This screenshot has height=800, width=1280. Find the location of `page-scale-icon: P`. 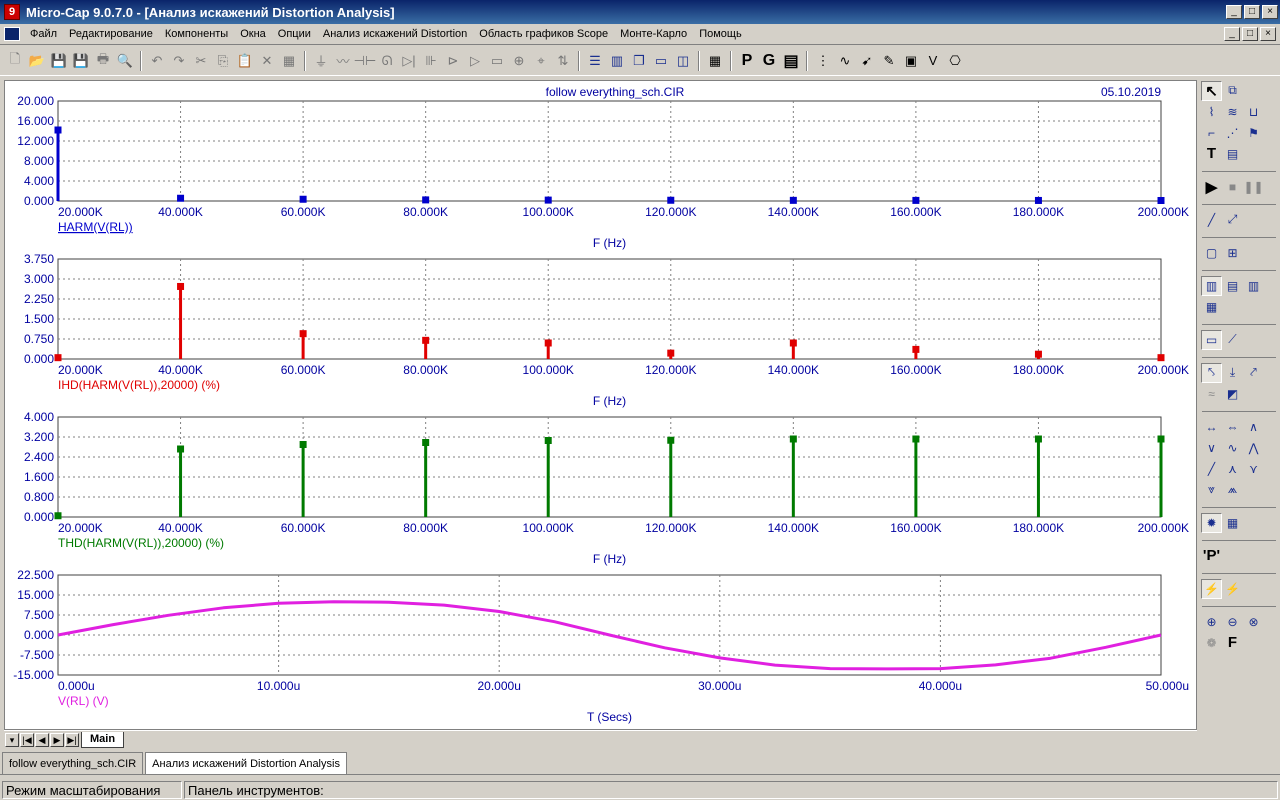

page-scale-icon: P is located at coordinates (747, 61).